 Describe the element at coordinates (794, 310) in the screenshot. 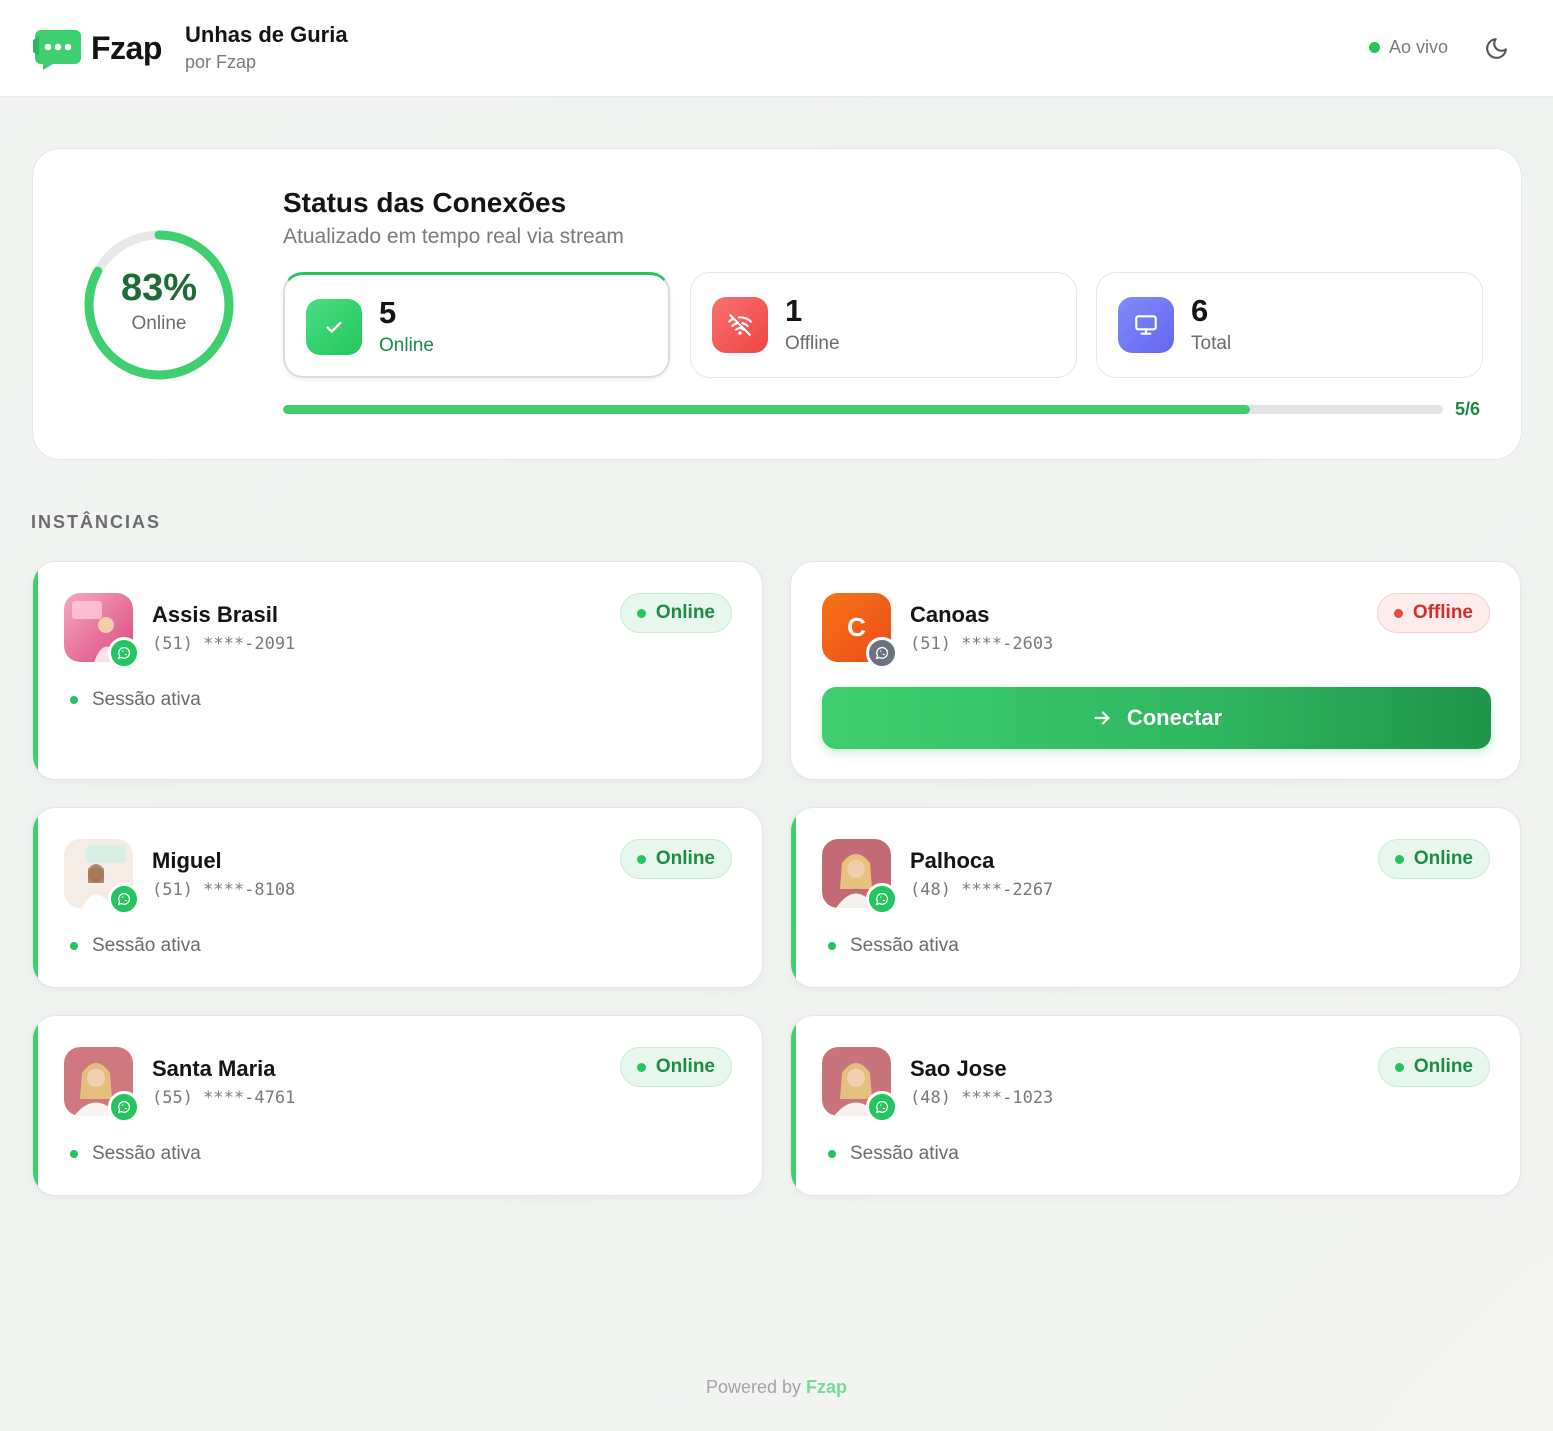

I see `stat-offline-count: 1` at that location.